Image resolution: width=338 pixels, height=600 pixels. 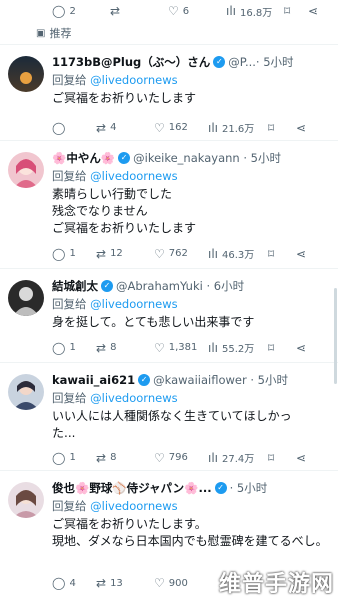 I want to click on retweet-button: ⇄, so click(x=139, y=11).